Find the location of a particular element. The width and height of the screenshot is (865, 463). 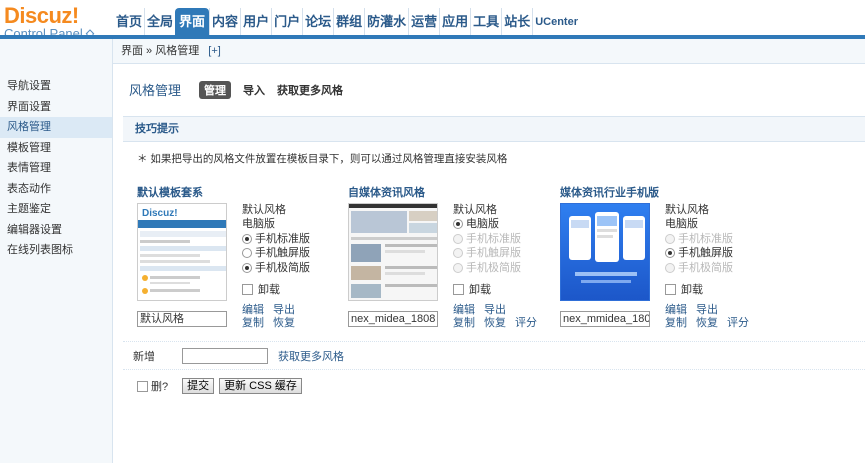

tip-text: ＊ 如果把导出的风格文件放置在模板目录下，则可以通过风格管理直接安装风格 is located at coordinates (322, 159).